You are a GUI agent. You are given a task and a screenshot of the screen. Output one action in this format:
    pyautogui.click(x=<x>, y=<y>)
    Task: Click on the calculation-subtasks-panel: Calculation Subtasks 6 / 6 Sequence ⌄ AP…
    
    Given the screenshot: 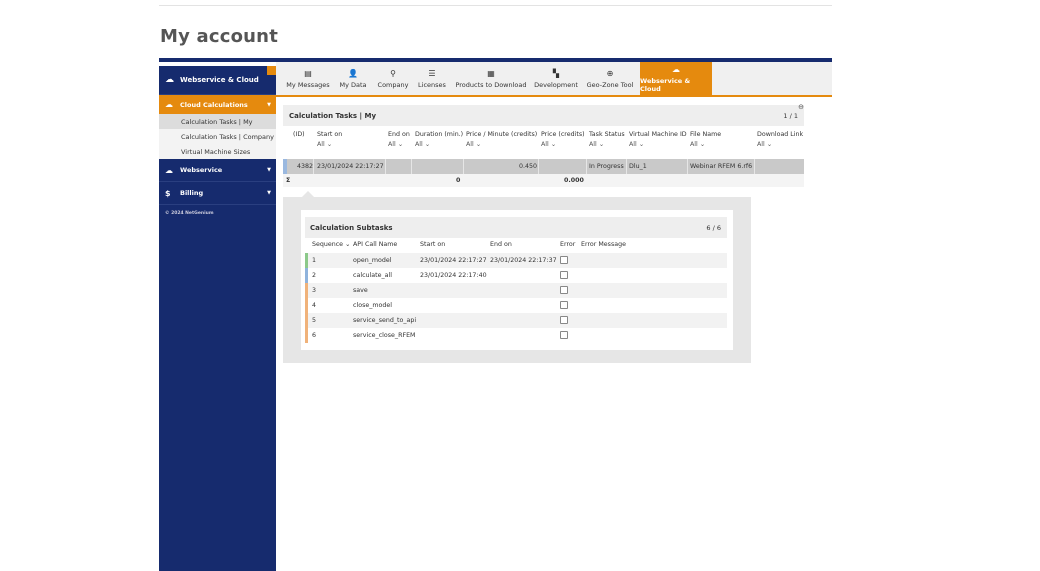 What is the action you would take?
    pyautogui.click(x=517, y=280)
    